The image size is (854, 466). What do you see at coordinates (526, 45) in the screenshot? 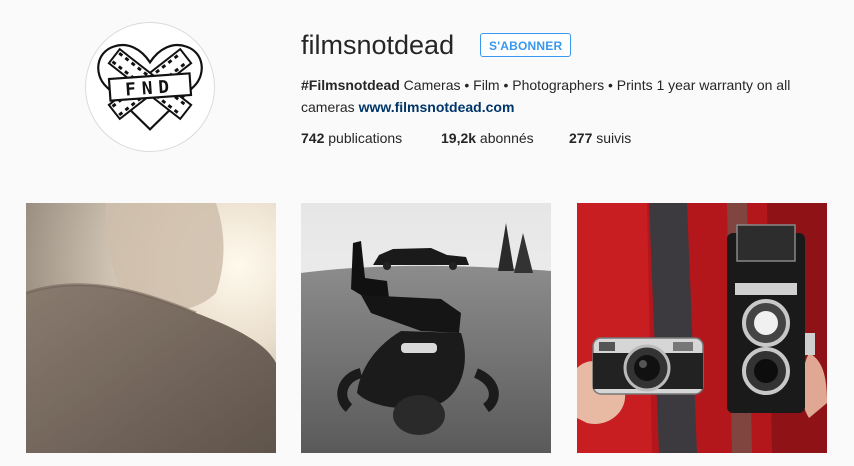
I see `follow-button: S'ABONNER` at bounding box center [526, 45].